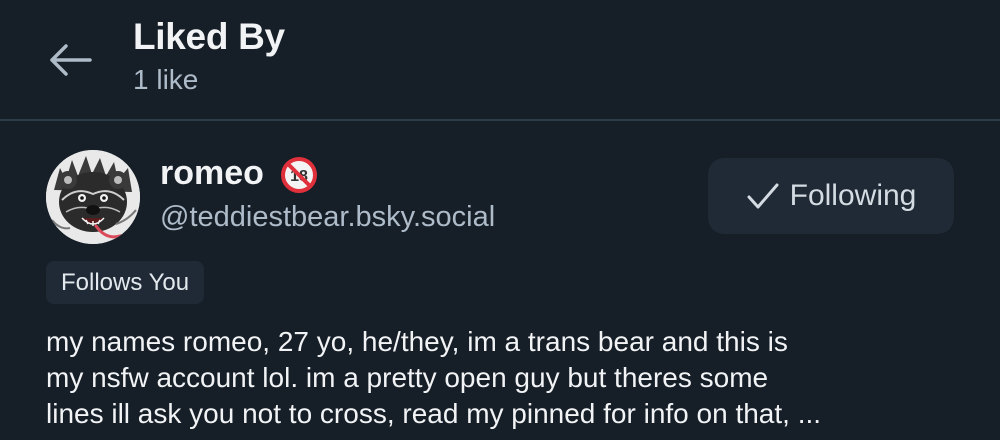 The image size is (1000, 440). Describe the element at coordinates (763, 196) in the screenshot. I see `check-icon` at that location.